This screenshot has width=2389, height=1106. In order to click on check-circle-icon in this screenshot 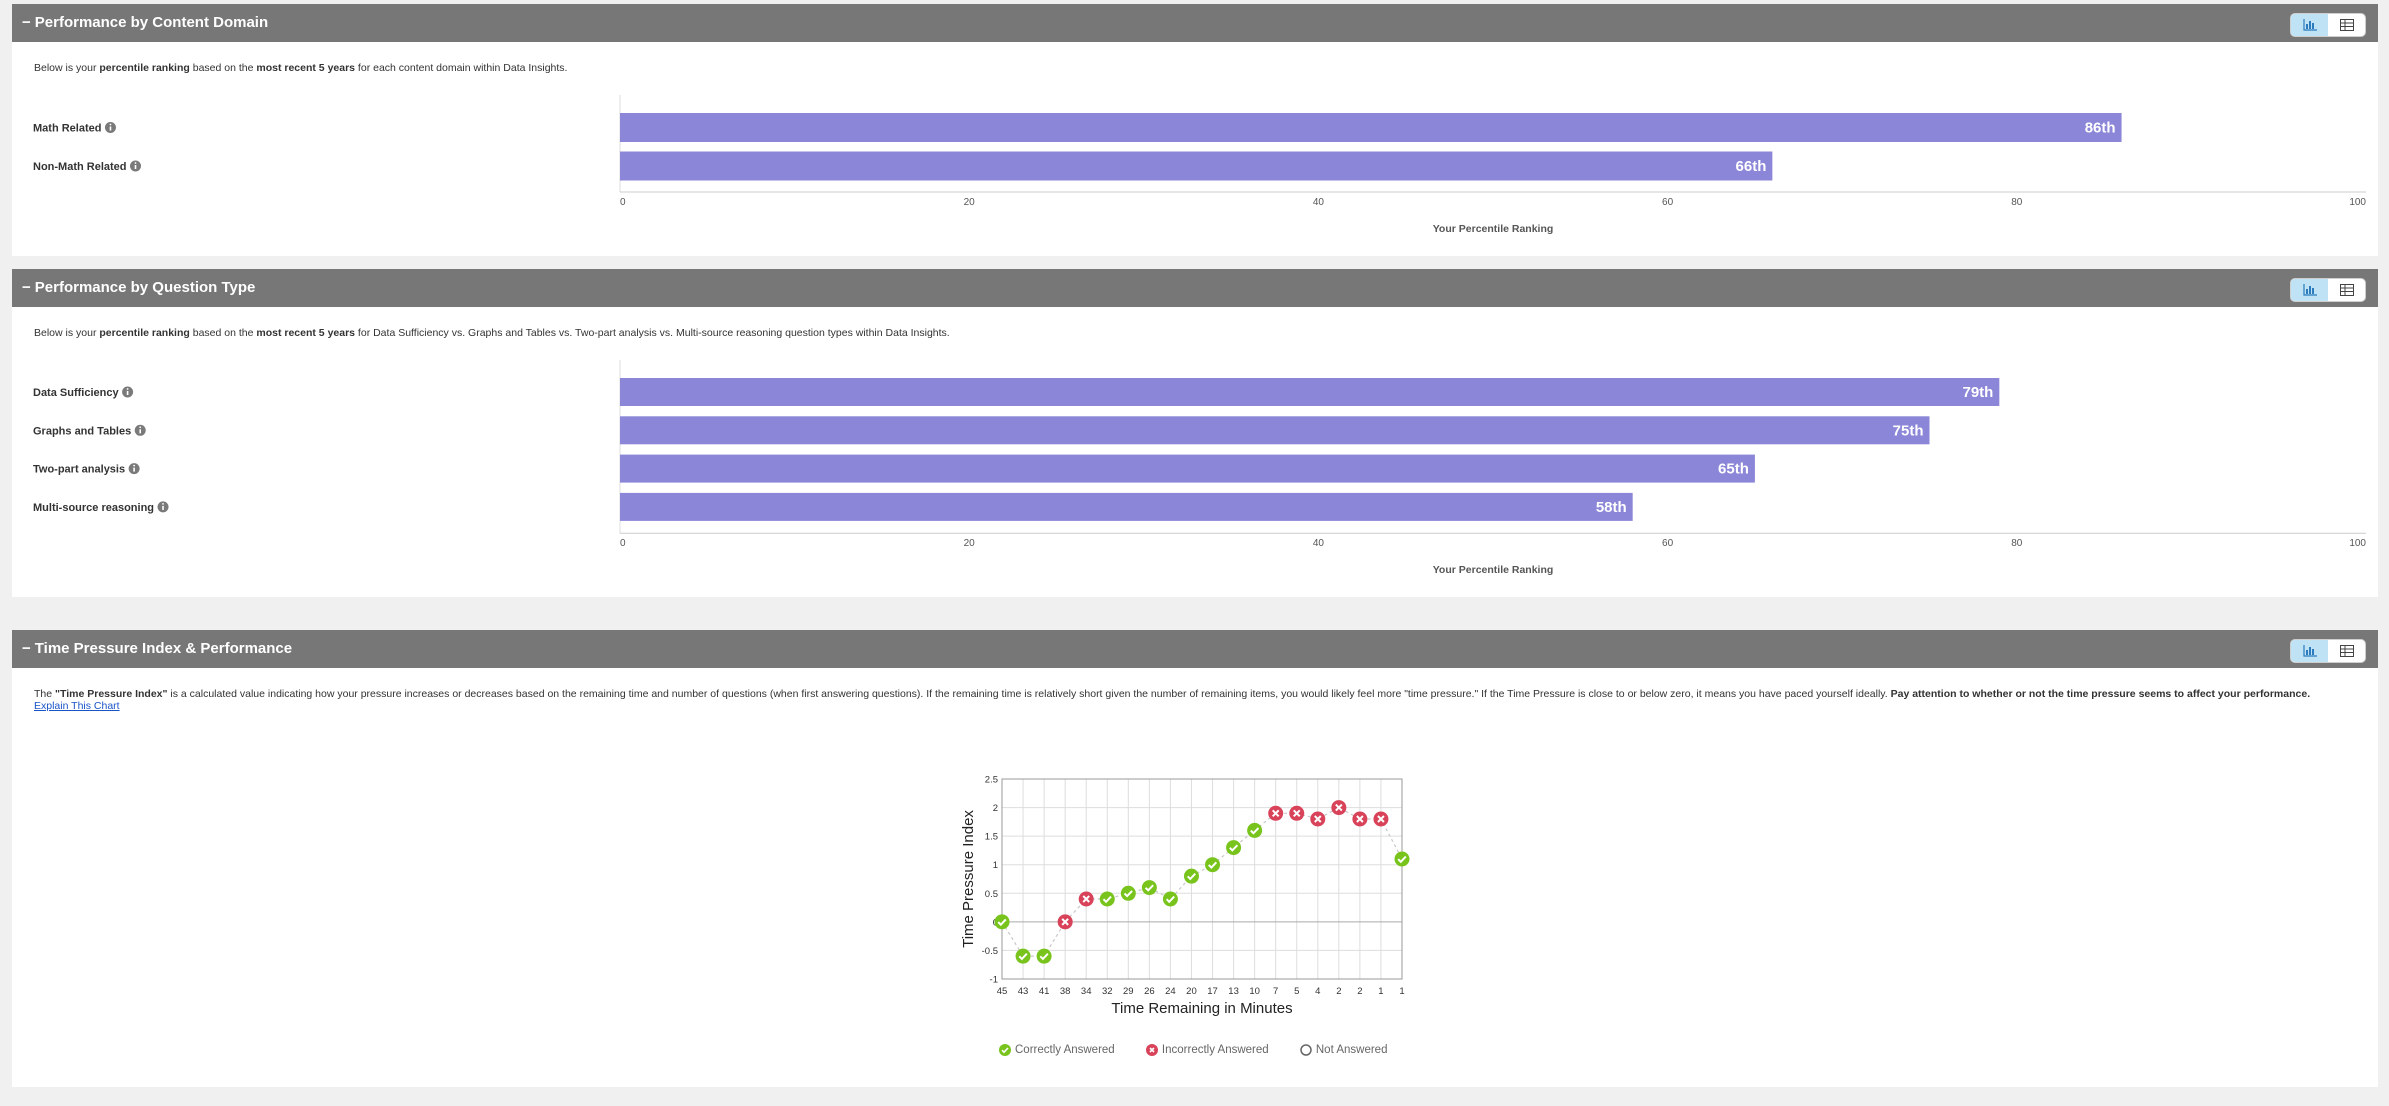, I will do `click(1005, 1050)`.